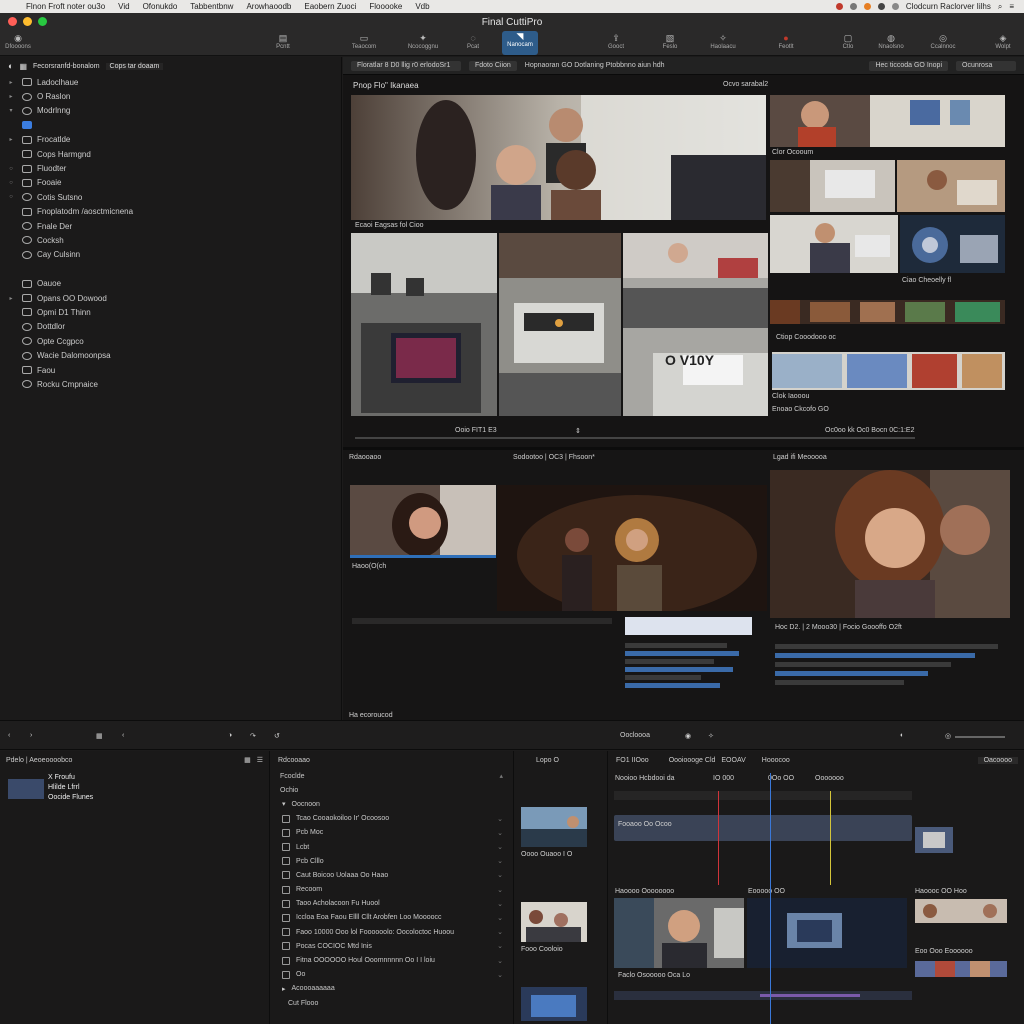 The height and width of the screenshot is (1024, 1024). Describe the element at coordinates (170, 283) in the screenshot. I see `sidebar-item: Oauoe` at that location.